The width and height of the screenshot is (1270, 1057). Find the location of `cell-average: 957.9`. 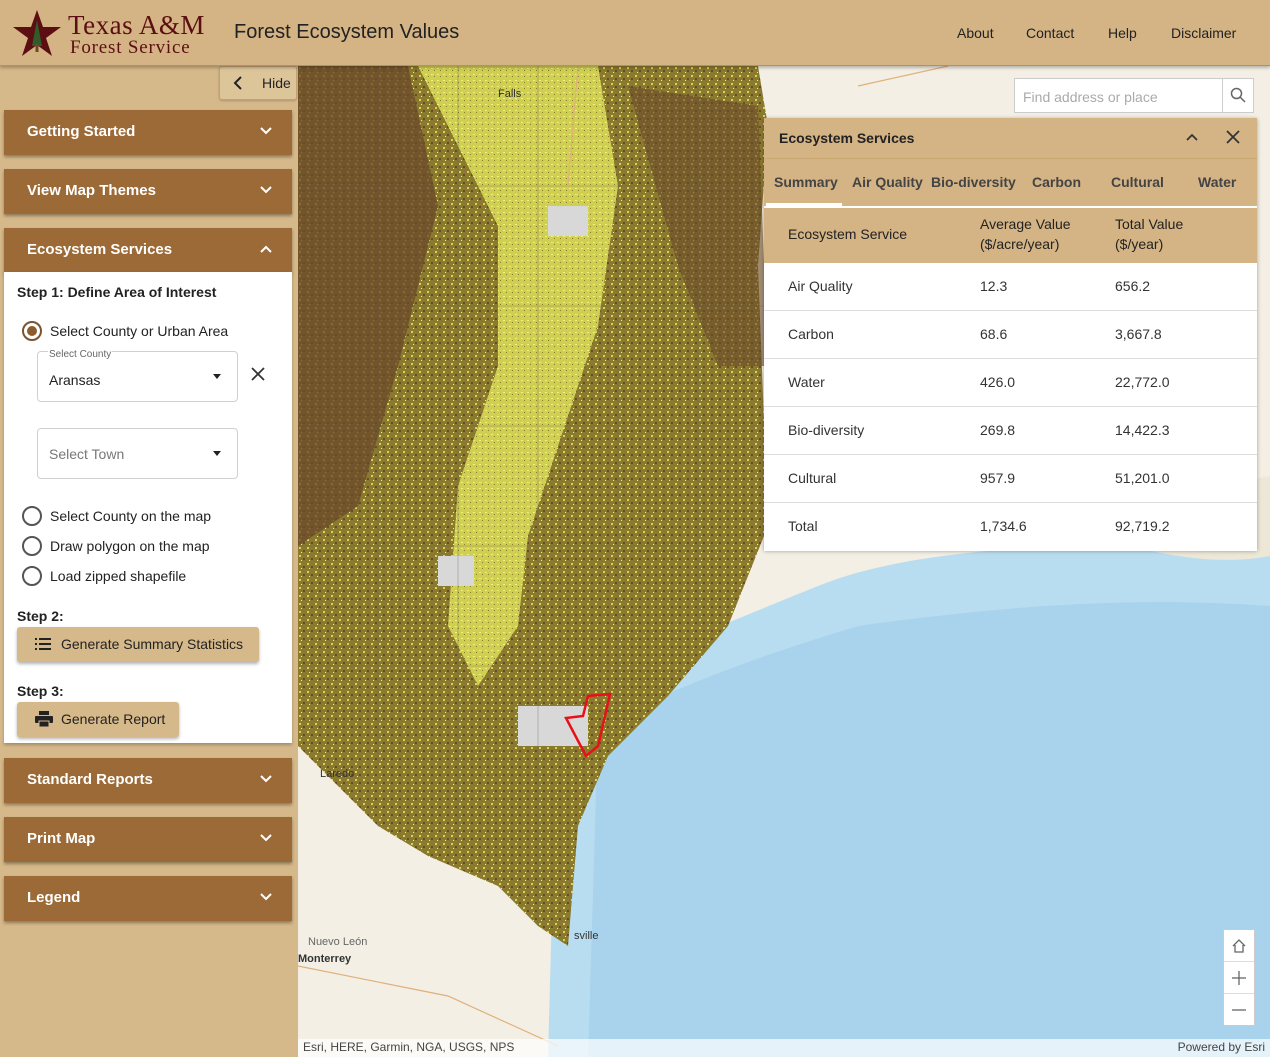

cell-average: 957.9 is located at coordinates (998, 478).